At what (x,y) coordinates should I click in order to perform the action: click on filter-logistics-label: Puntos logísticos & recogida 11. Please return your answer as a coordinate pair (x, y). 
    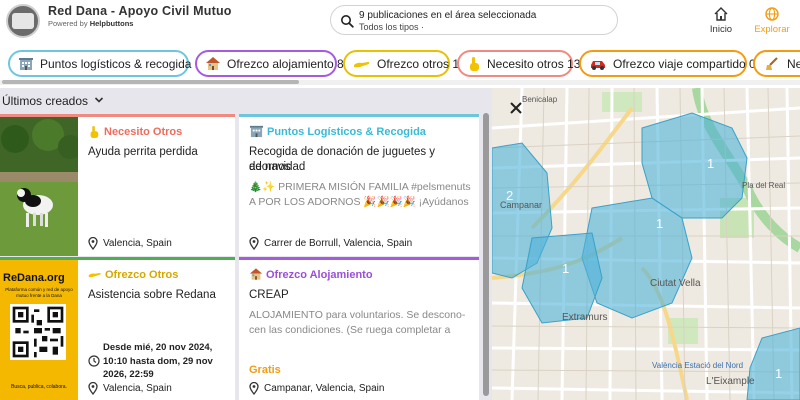
    Looking at the image, I should click on (124, 63).